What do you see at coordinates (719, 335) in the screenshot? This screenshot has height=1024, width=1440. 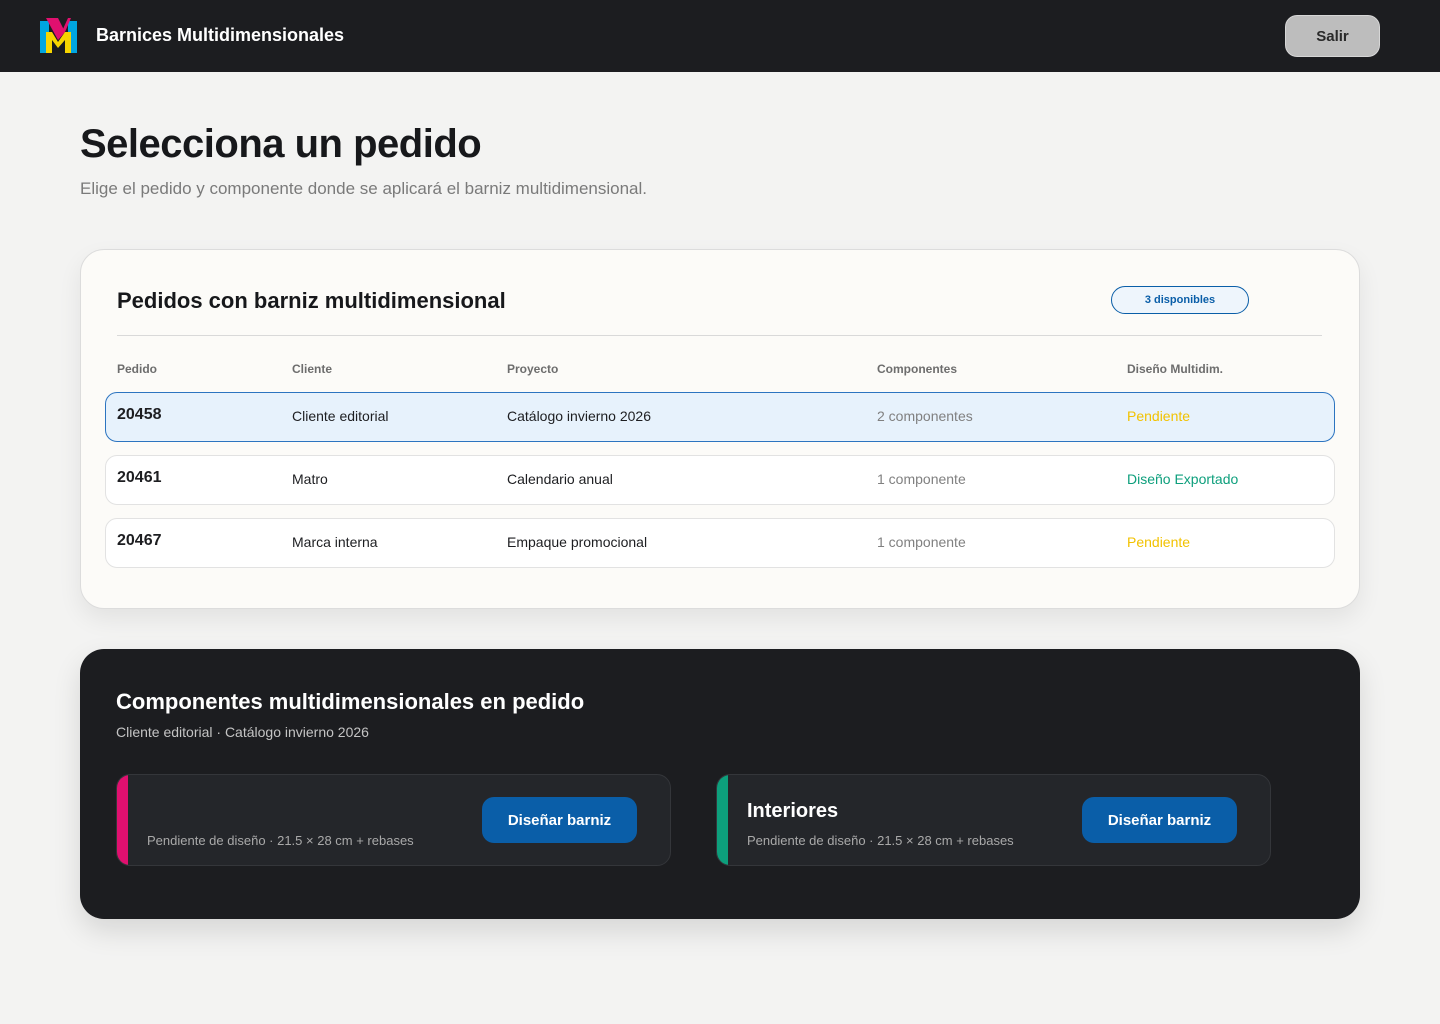 I see `divider` at bounding box center [719, 335].